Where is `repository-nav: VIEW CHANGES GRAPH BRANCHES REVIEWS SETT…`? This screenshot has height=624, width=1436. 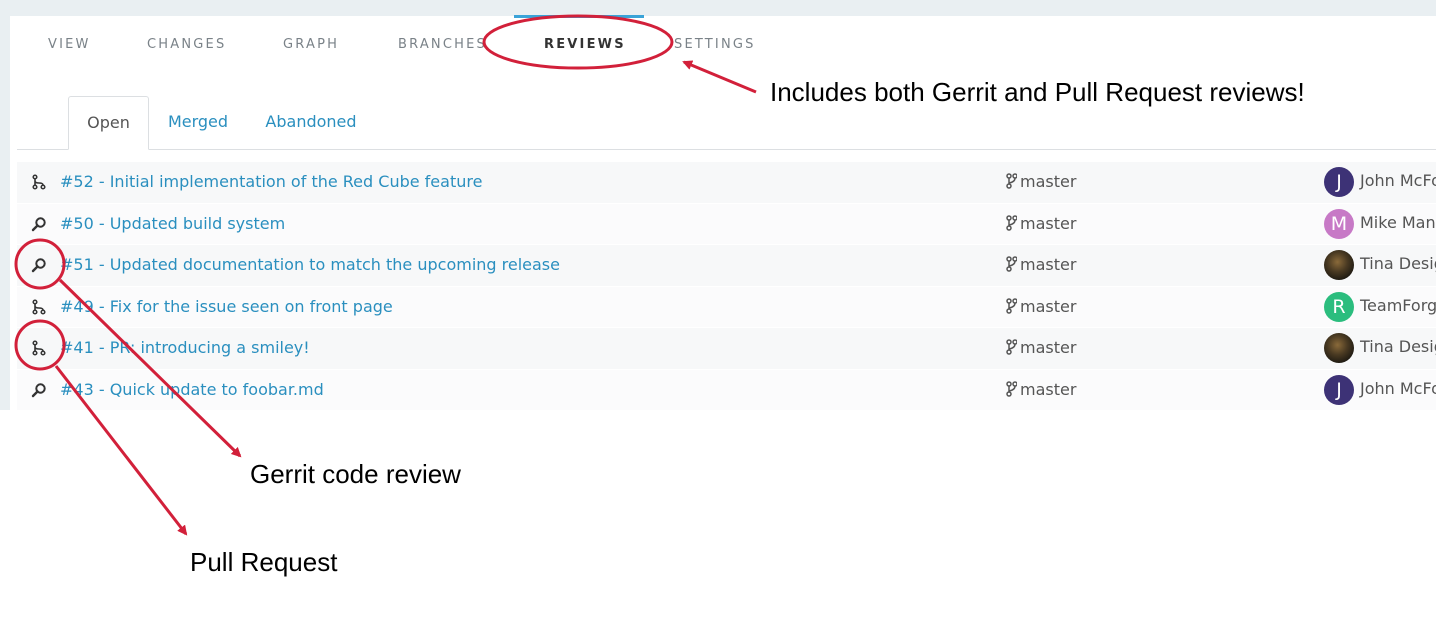
repository-nav: VIEW CHANGES GRAPH BRANCHES REVIEWS SETT… is located at coordinates (723, 44).